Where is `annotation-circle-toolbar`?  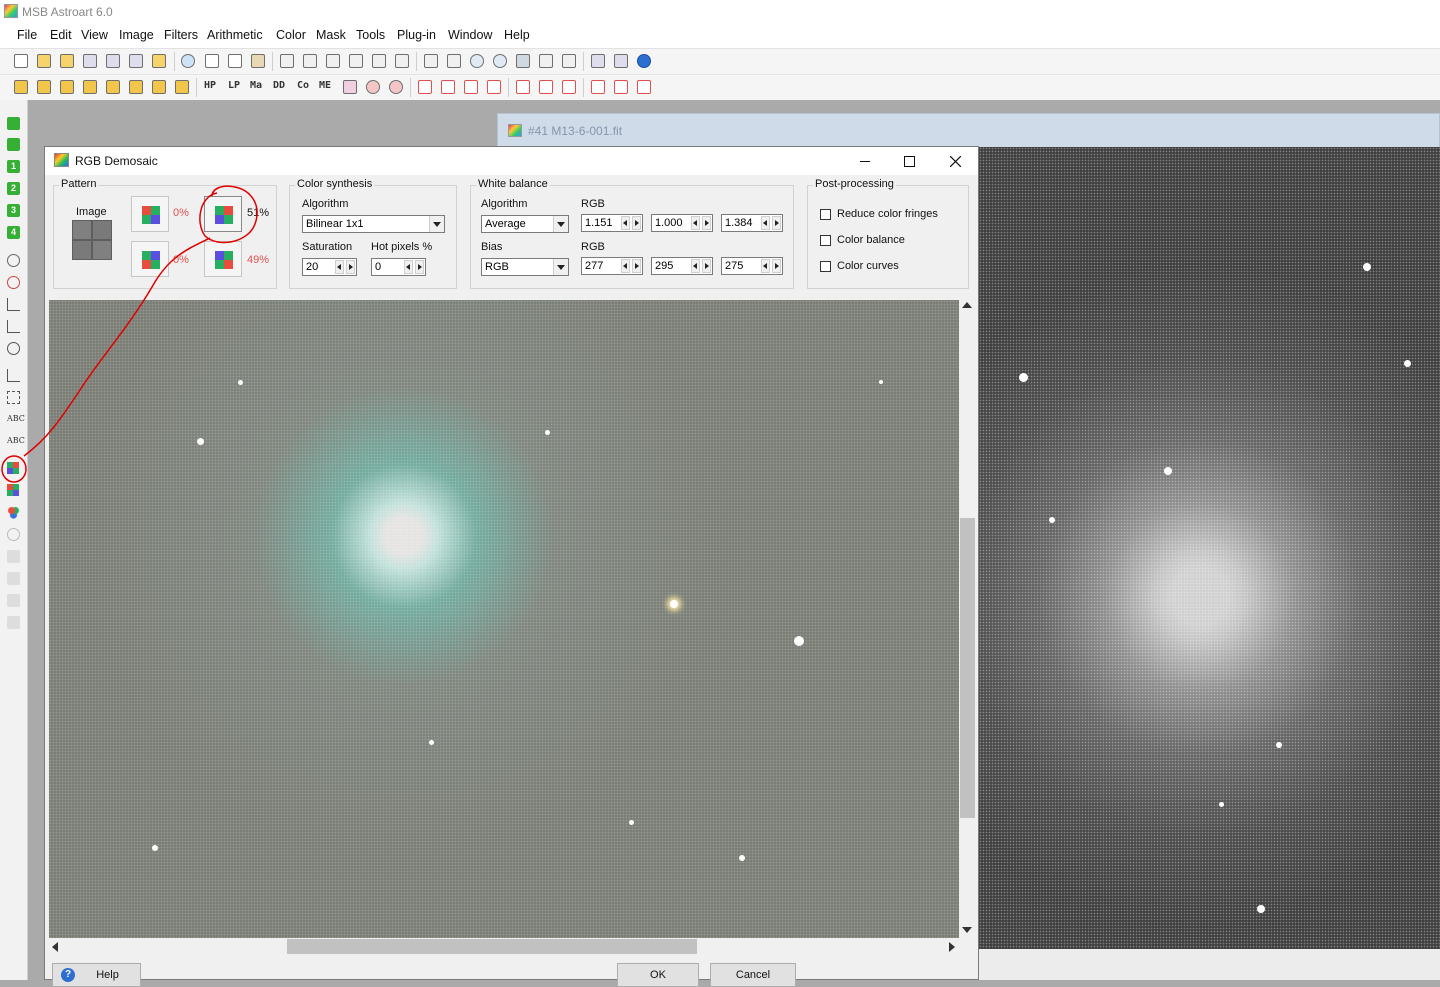 annotation-circle-toolbar is located at coordinates (14, 469).